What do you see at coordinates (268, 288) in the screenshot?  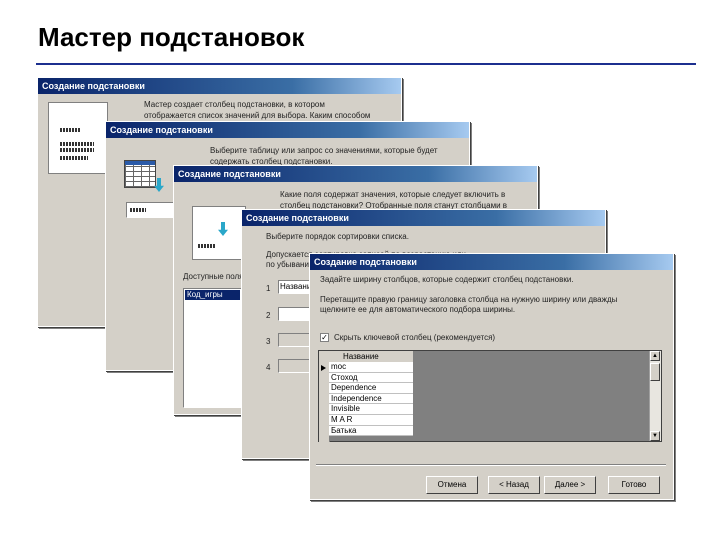 I see `sort-row-number: 1` at bounding box center [268, 288].